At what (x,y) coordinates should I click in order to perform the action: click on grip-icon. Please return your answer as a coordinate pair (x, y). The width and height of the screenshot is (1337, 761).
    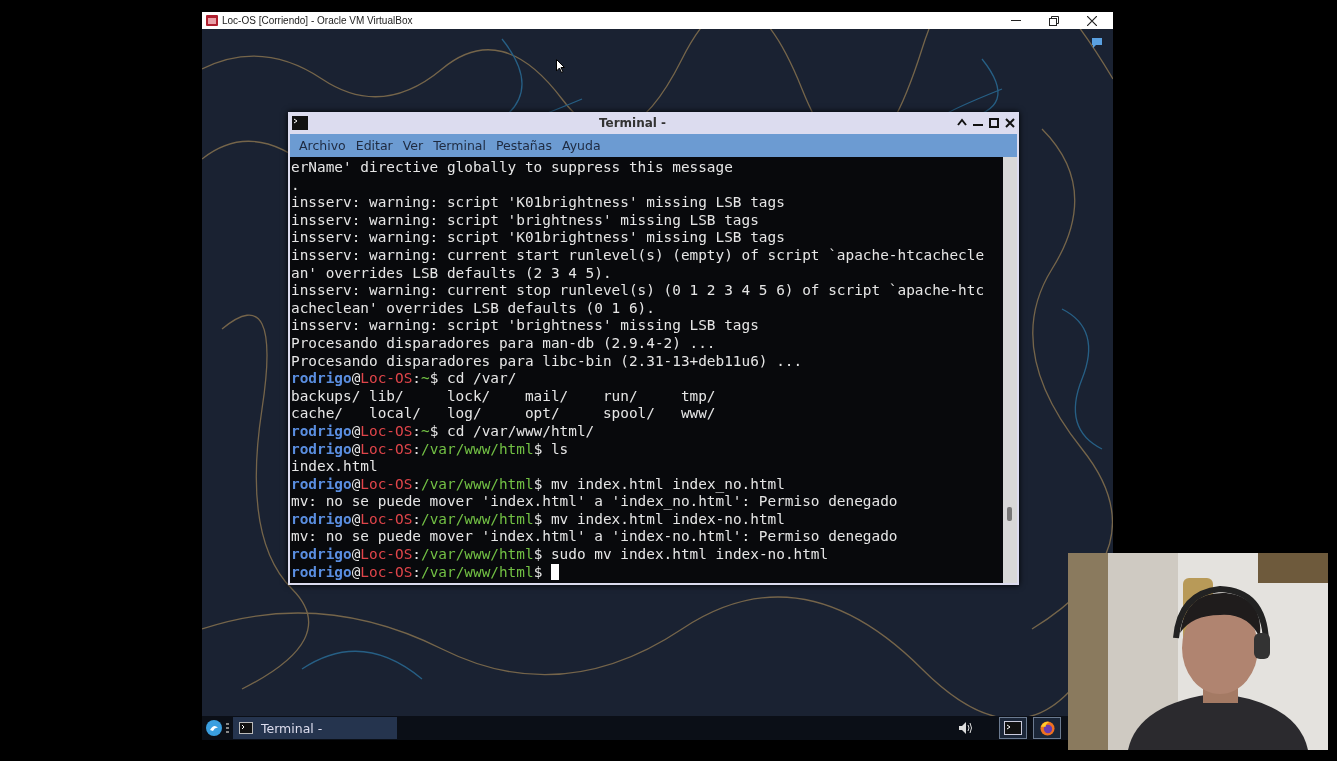
    Looking at the image, I should click on (227, 728).